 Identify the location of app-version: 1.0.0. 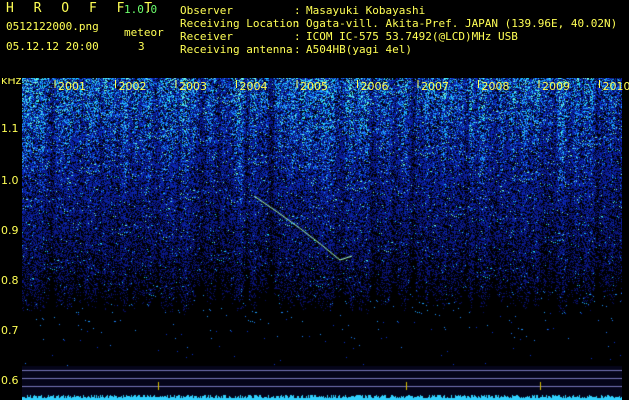
(141, 9).